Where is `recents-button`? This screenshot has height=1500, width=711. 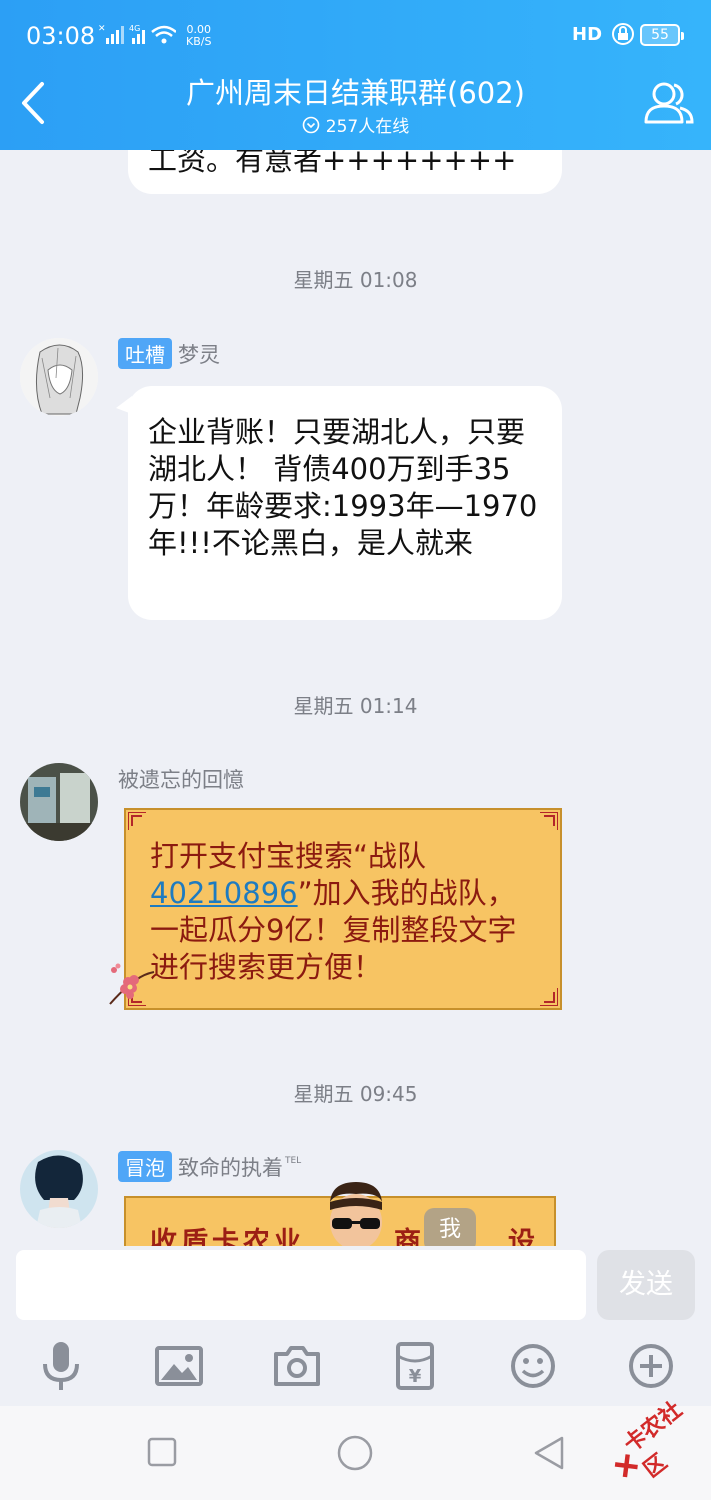 recents-button is located at coordinates (162, 1454).